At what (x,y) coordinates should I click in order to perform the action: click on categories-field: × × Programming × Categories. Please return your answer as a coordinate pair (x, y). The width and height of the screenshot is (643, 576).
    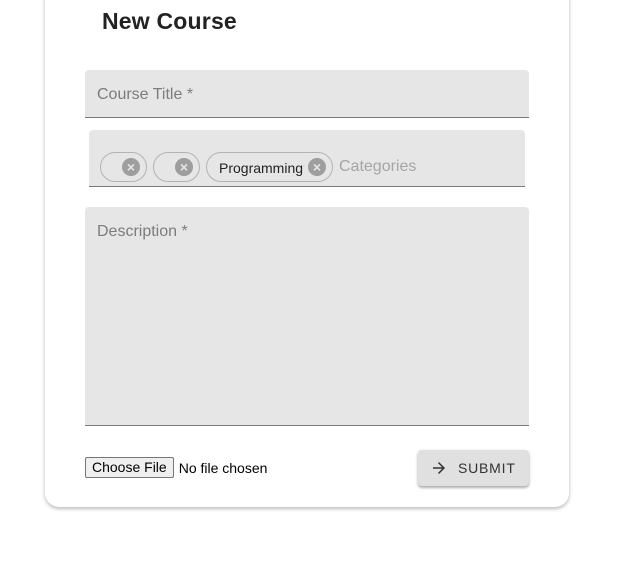
    Looking at the image, I should click on (307, 158).